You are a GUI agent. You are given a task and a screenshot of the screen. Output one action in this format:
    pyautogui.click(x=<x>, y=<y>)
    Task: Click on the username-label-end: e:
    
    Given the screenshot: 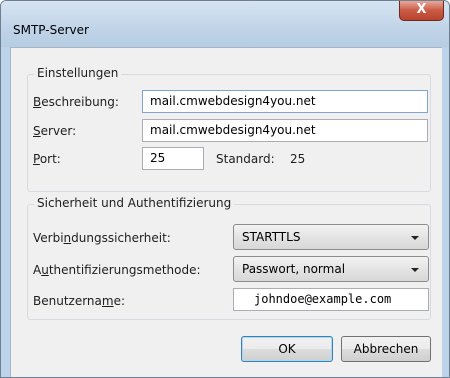 What is the action you would take?
    pyautogui.click(x=119, y=301)
    